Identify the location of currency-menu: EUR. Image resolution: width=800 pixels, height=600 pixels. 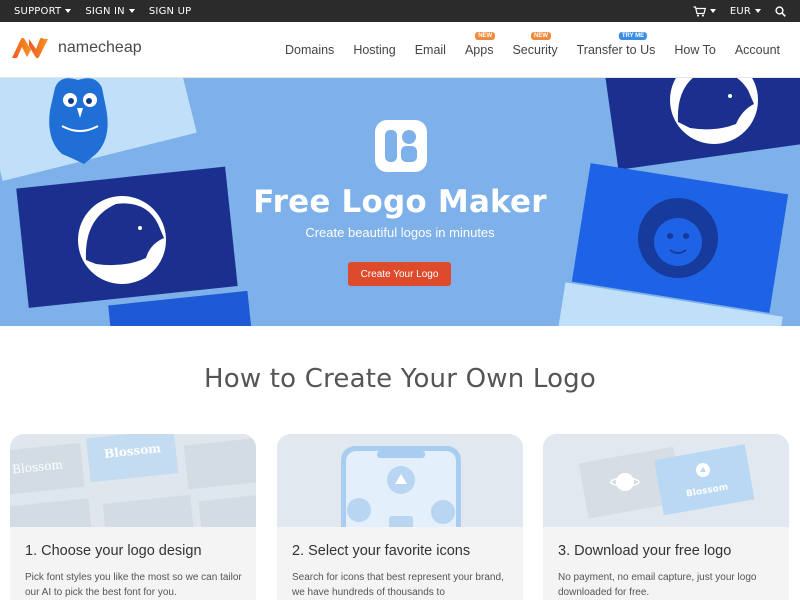
(745, 11).